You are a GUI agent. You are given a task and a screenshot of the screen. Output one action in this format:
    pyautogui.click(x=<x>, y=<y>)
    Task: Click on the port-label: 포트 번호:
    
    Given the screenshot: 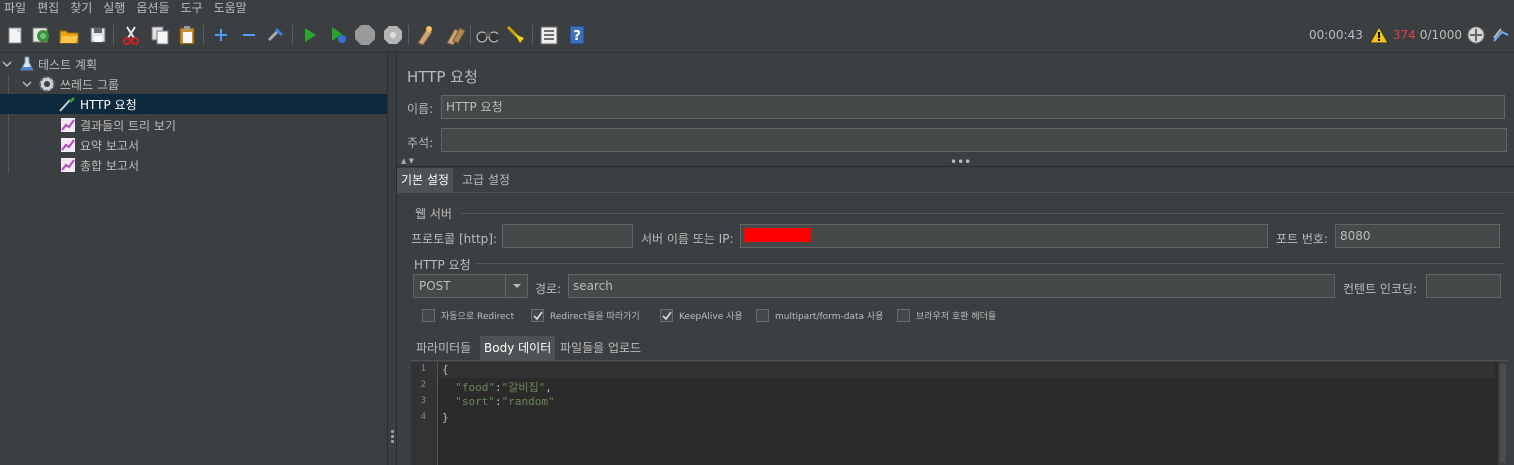 What is the action you would take?
    pyautogui.click(x=1302, y=239)
    